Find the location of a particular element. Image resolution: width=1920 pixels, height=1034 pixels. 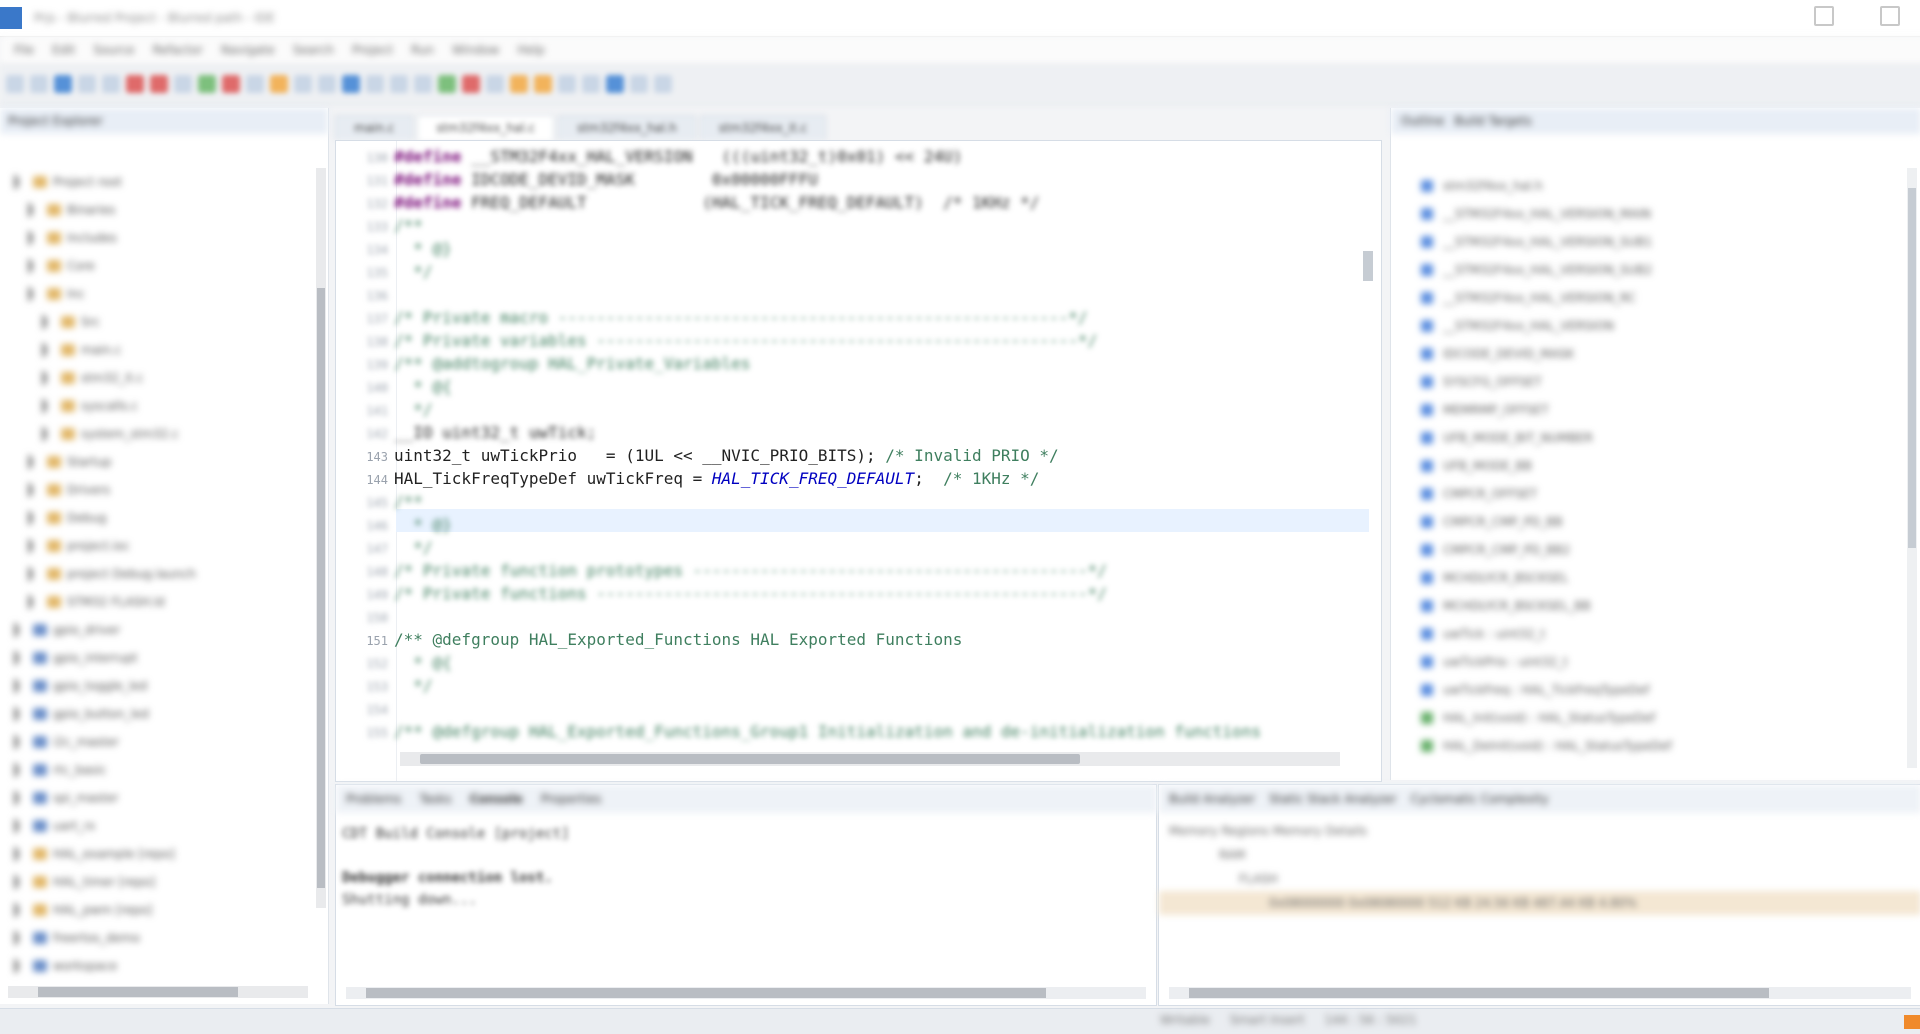

outline-item: CMPCR_CMP_PD_BB2 is located at coordinates (1546, 550).